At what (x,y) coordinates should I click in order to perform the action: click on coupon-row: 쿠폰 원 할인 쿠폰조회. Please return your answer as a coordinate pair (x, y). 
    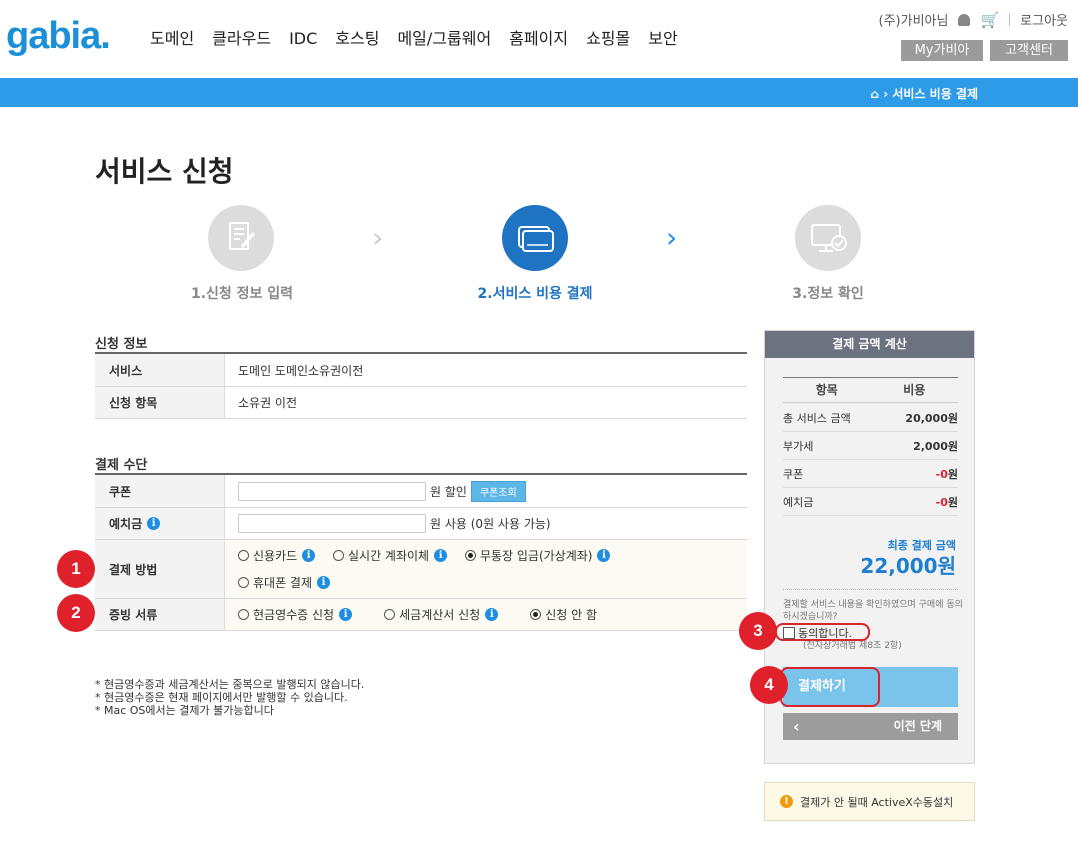
    Looking at the image, I should click on (421, 491).